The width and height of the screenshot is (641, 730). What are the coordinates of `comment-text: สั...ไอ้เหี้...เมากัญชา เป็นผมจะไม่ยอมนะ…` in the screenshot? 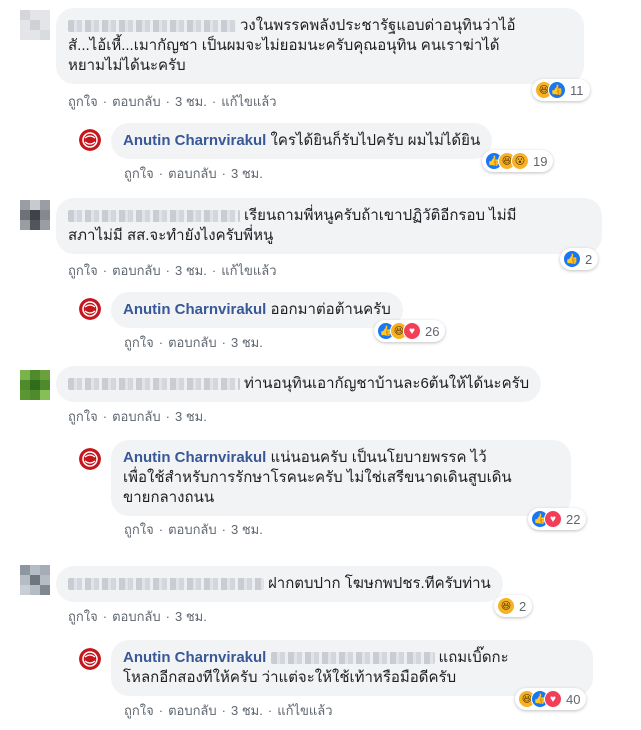 It's located at (284, 45).